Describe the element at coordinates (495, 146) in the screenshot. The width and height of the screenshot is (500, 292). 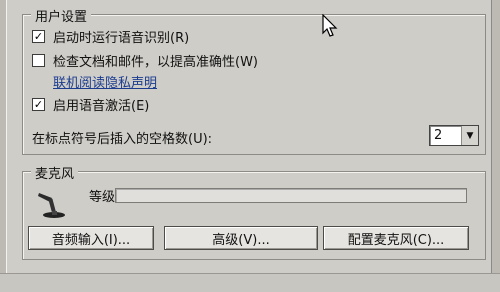
I see `window-frame-right` at that location.